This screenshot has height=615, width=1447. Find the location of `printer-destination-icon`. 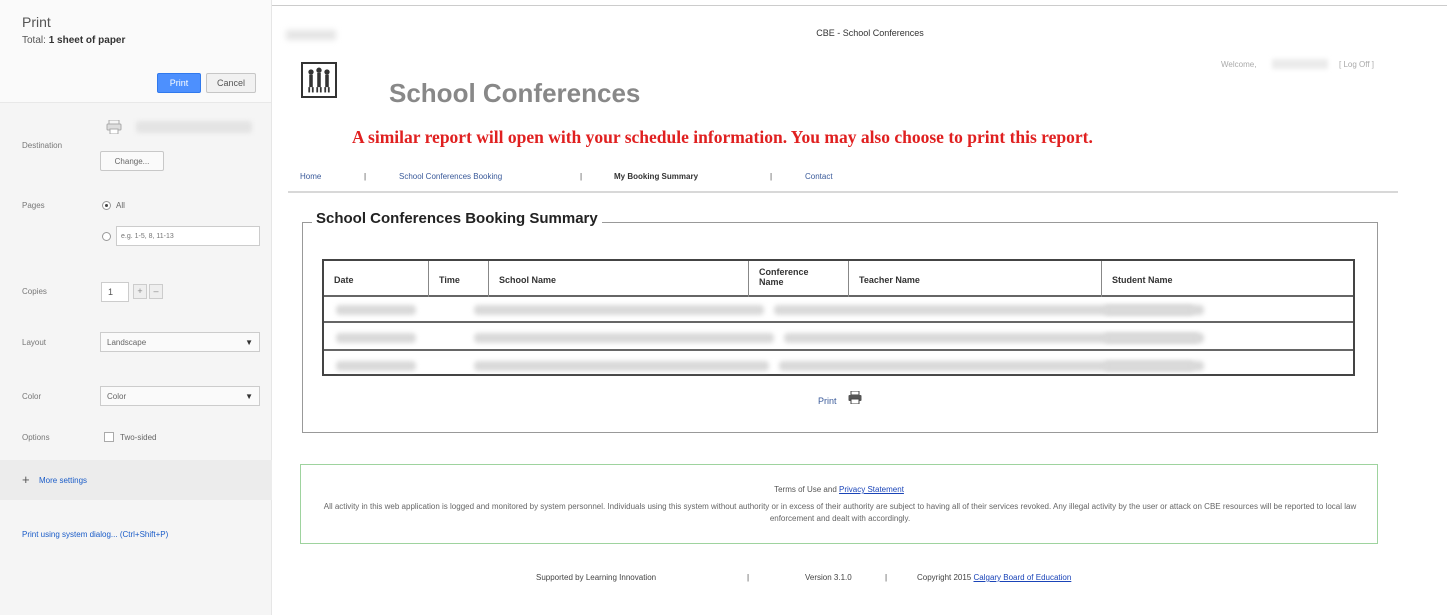

printer-destination-icon is located at coordinates (114, 127).